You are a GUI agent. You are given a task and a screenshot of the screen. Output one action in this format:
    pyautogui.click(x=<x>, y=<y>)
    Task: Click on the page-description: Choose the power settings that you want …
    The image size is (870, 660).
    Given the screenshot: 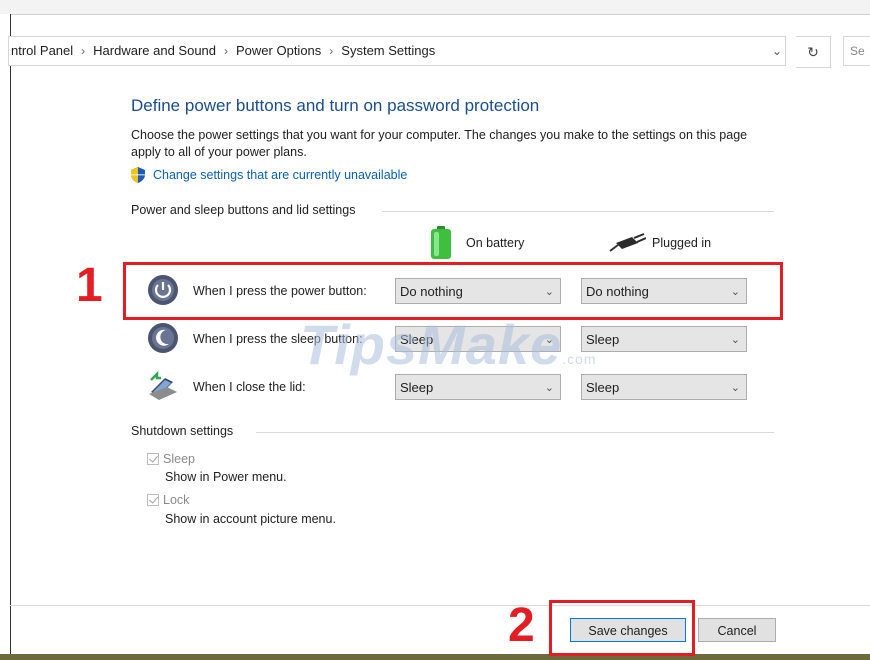 What is the action you would take?
    pyautogui.click(x=439, y=143)
    